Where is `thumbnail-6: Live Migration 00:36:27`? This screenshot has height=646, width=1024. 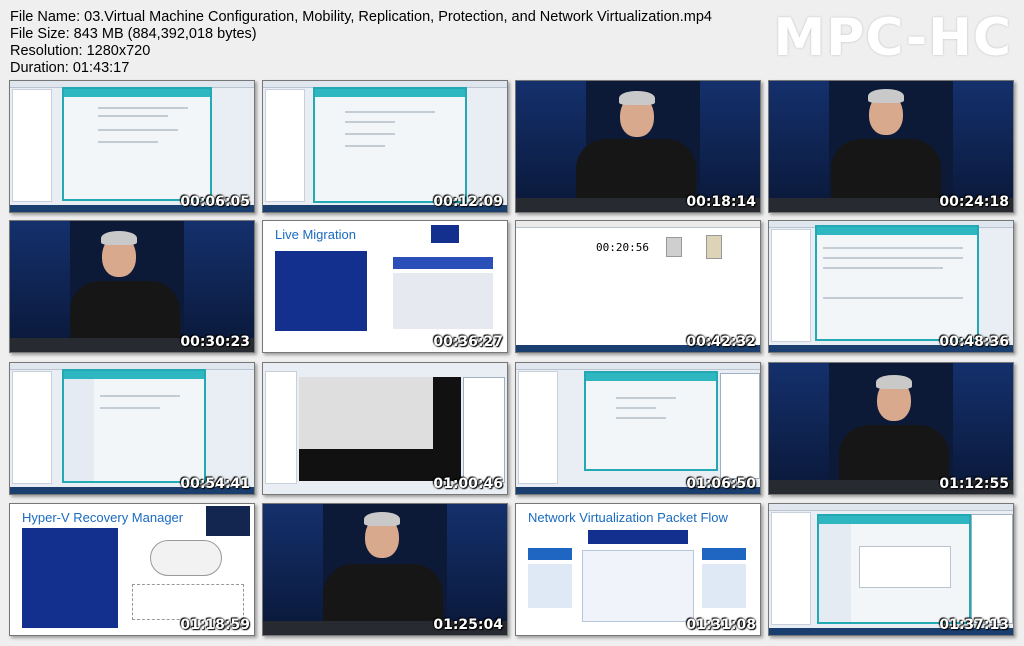
thumbnail-6: Live Migration 00:36:27 is located at coordinates (385, 286).